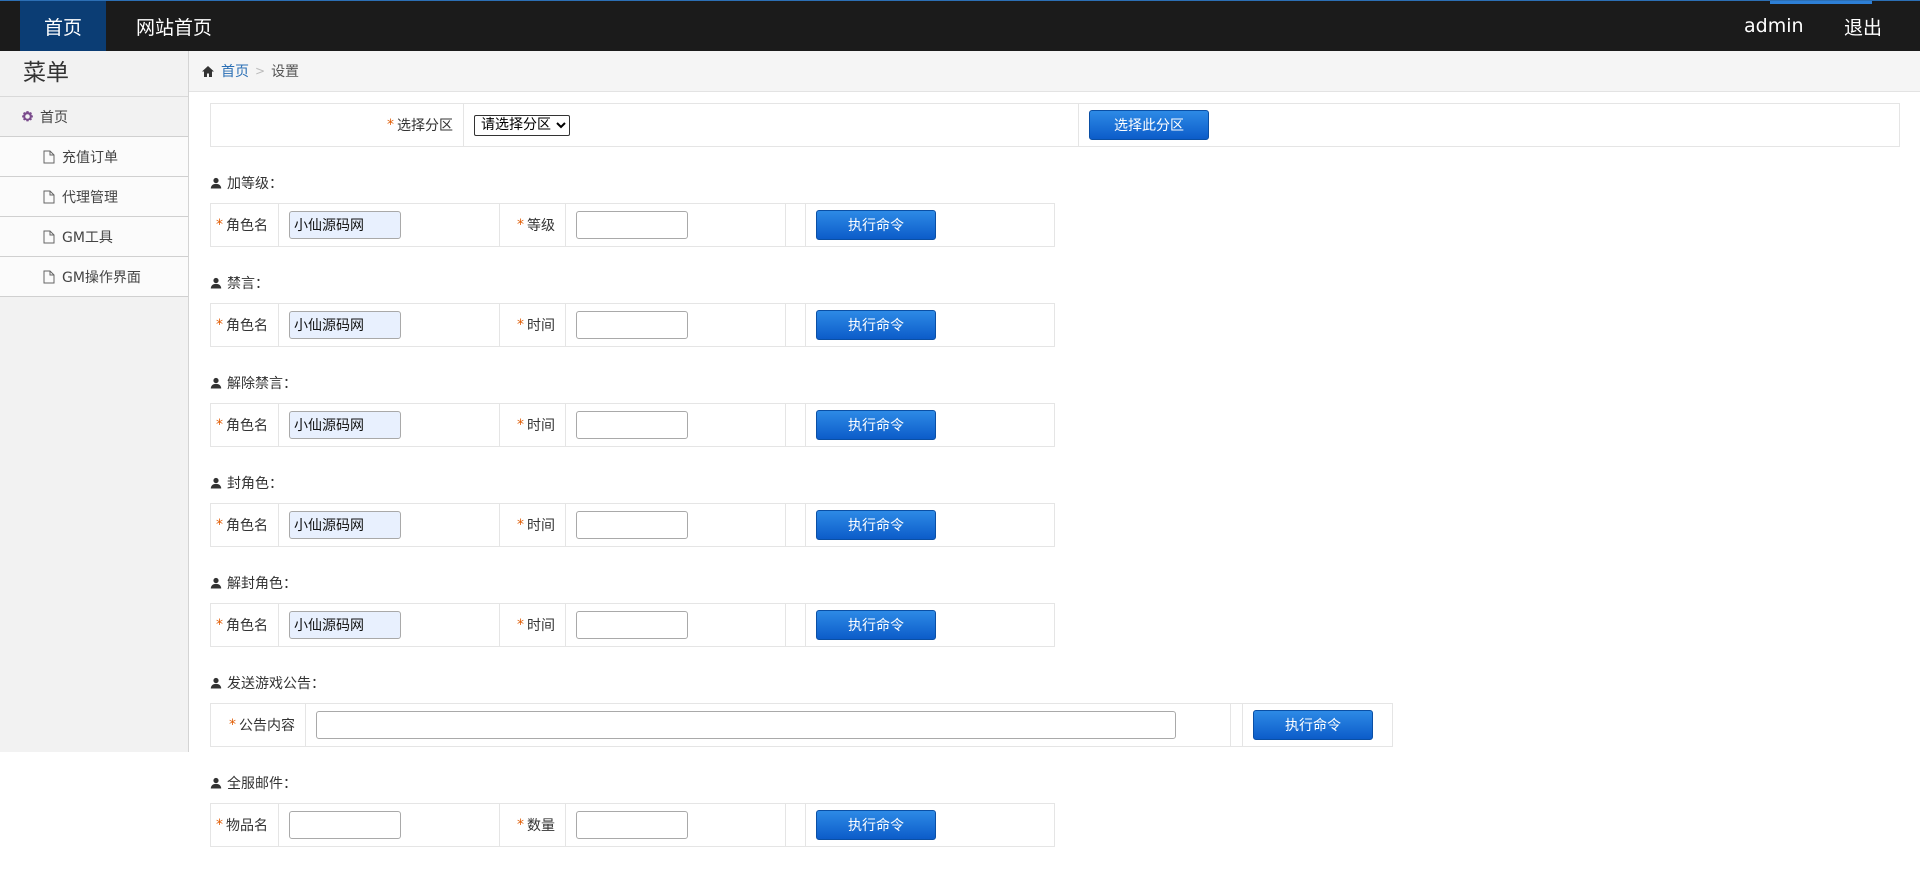 The image size is (1920, 873). I want to click on sidebar-item-gm-console: GM操作界面, so click(94, 277).